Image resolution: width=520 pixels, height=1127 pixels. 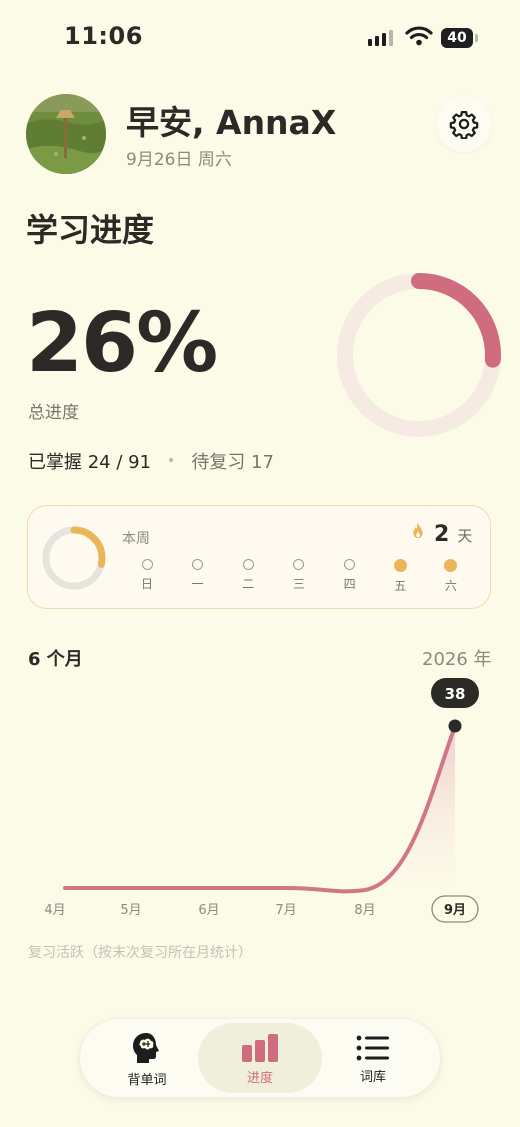 I want to click on x-axis-label: 8月, so click(x=364, y=910).